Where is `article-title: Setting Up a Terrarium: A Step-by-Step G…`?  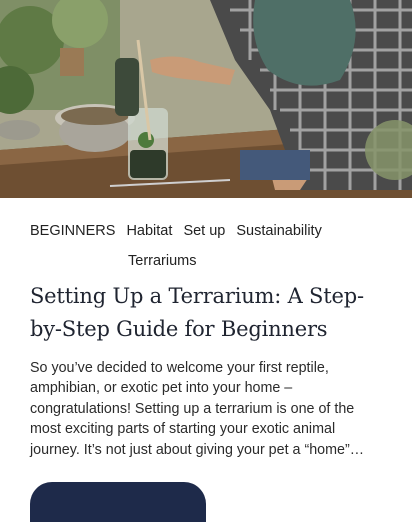 article-title: Setting Up a Terrarium: A Step-by-Step G… is located at coordinates (210, 313).